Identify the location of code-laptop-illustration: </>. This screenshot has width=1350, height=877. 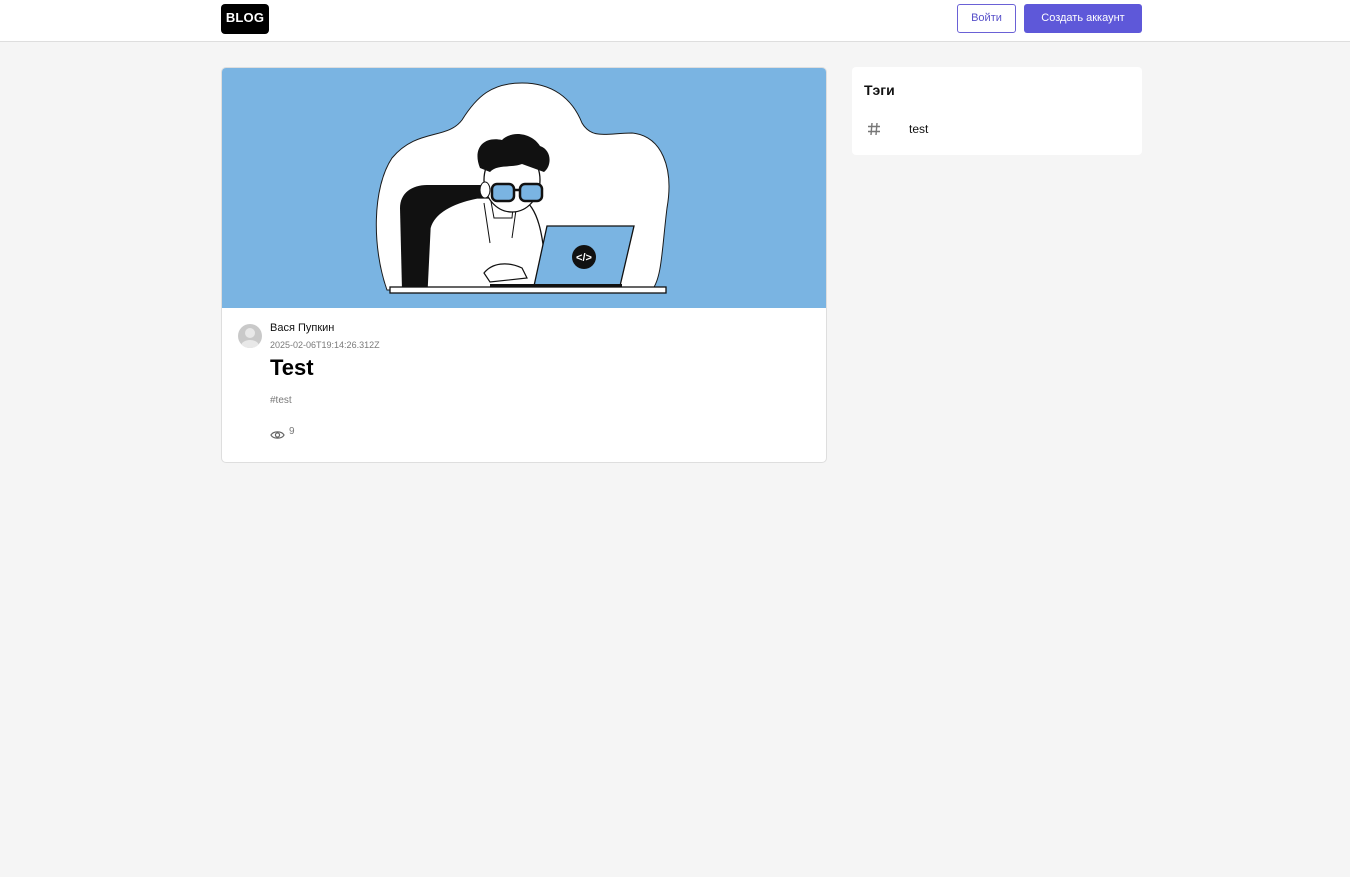
(522, 188).